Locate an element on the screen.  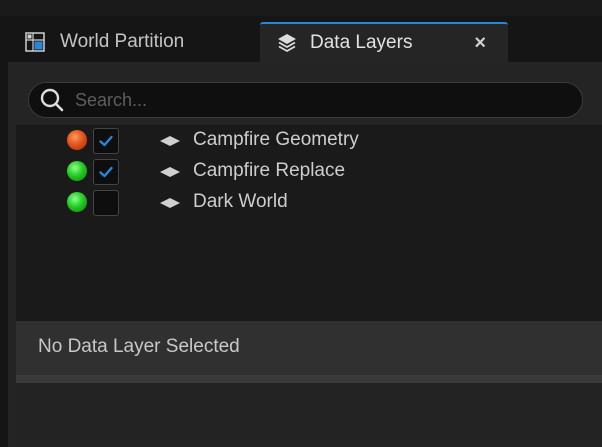
tab-bar: World Partition Data Layers × is located at coordinates (301, 39).